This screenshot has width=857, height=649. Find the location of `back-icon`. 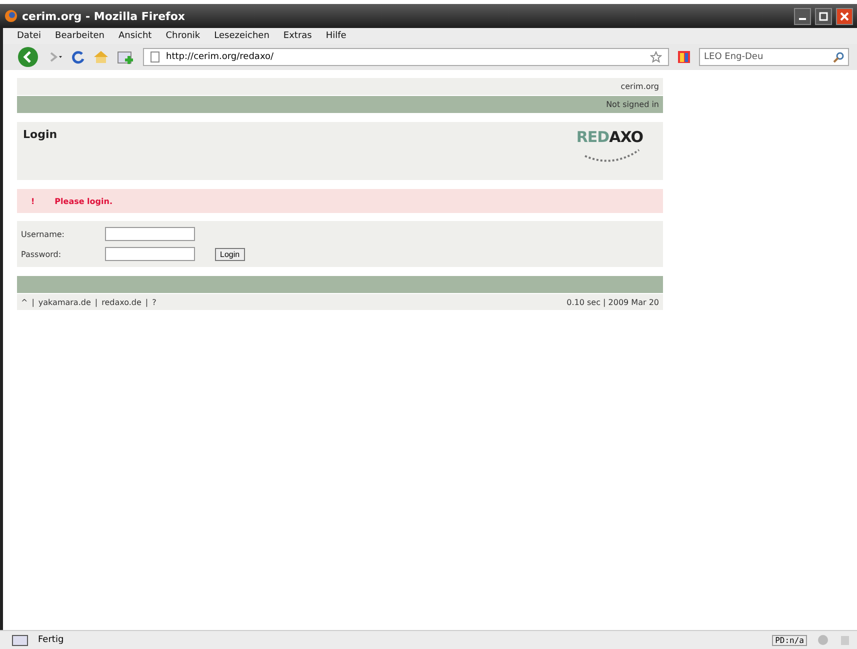

back-icon is located at coordinates (28, 57).